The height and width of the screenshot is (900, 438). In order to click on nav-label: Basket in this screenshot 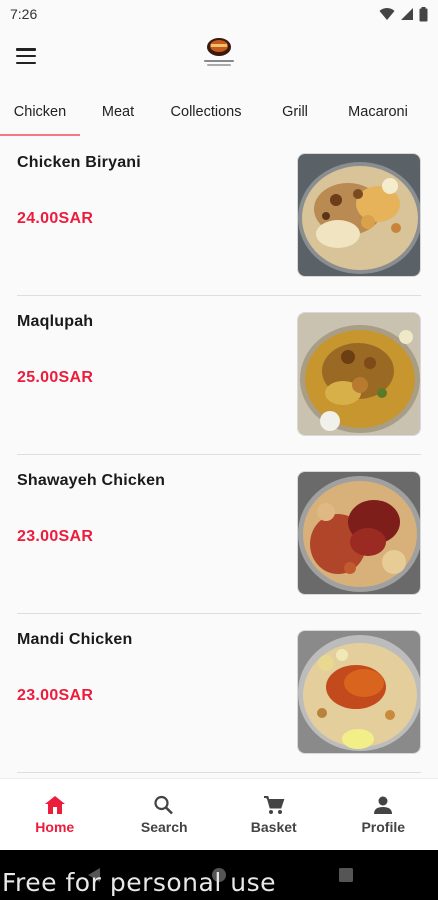, I will do `click(273, 826)`.